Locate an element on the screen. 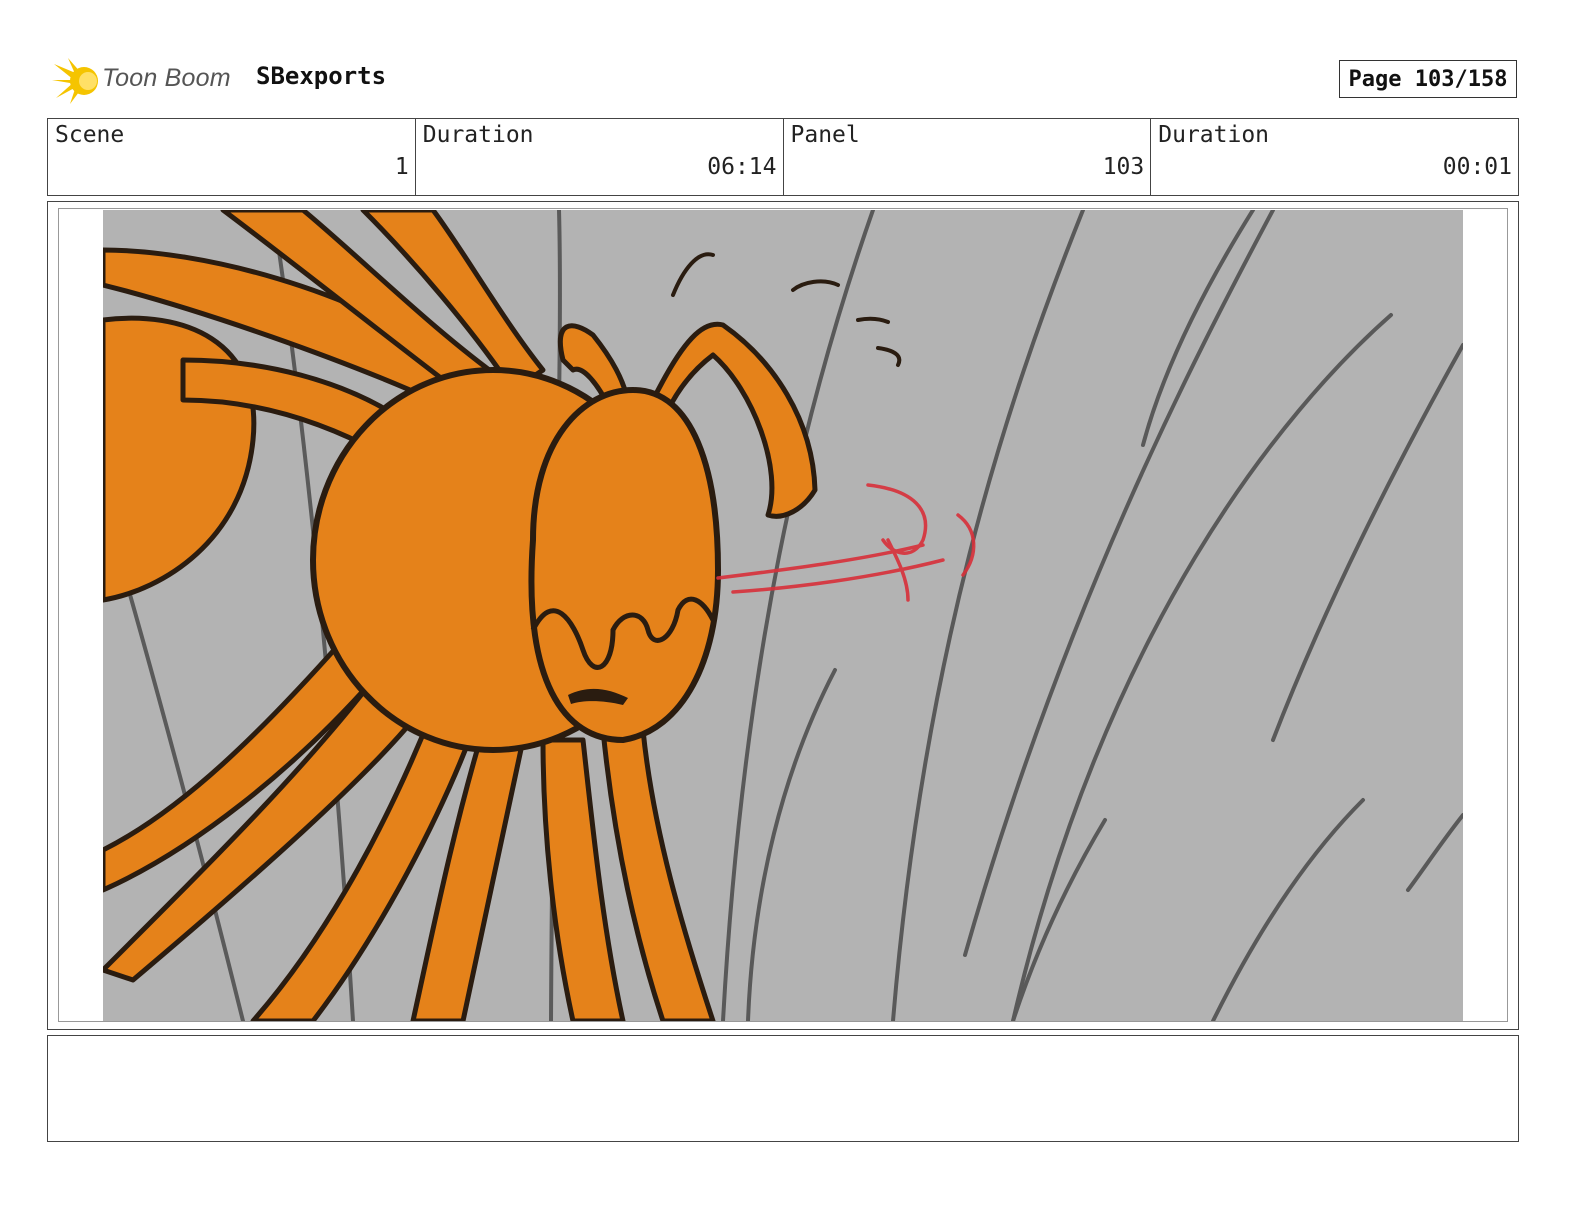 The height and width of the screenshot is (1224, 1584). project-name: SBexports is located at coordinates (321, 76).